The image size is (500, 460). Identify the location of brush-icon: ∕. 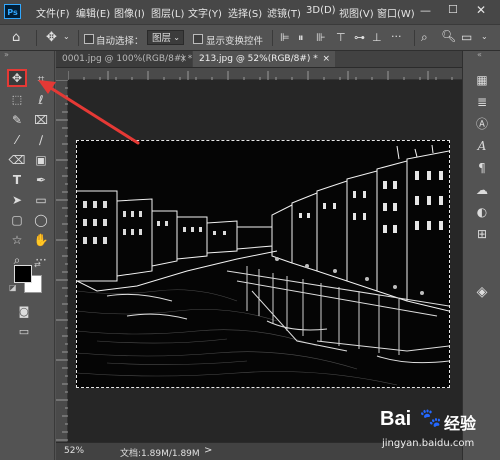
(41, 140).